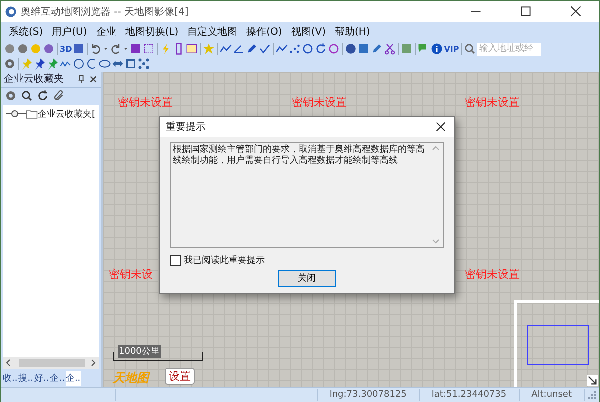 This screenshot has width=600, height=402. Describe the element at coordinates (66, 49) in the screenshot. I see `3d-button: 3D` at that location.